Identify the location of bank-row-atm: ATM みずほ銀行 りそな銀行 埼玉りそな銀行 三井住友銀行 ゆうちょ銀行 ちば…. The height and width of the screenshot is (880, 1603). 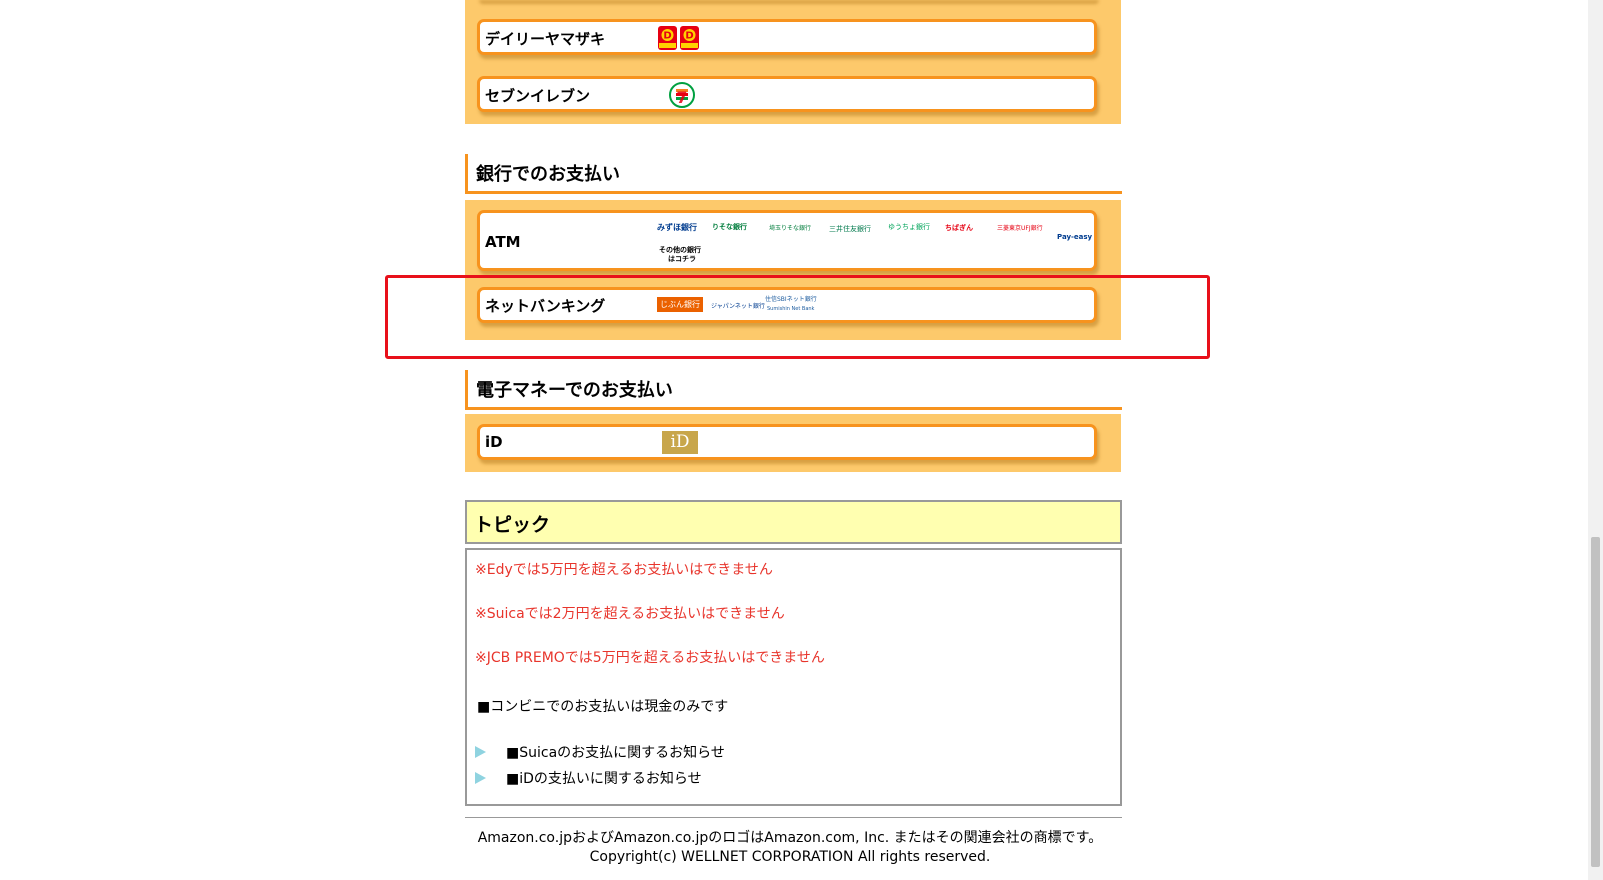
(787, 240).